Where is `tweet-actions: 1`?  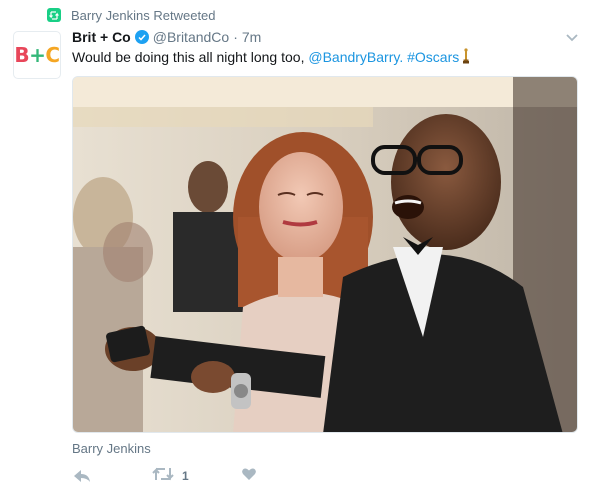 tweet-actions: 1 is located at coordinates (164, 476).